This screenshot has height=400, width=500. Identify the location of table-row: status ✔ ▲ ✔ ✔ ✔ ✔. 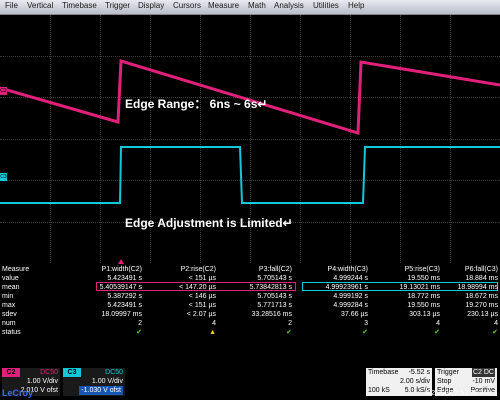
(250, 332).